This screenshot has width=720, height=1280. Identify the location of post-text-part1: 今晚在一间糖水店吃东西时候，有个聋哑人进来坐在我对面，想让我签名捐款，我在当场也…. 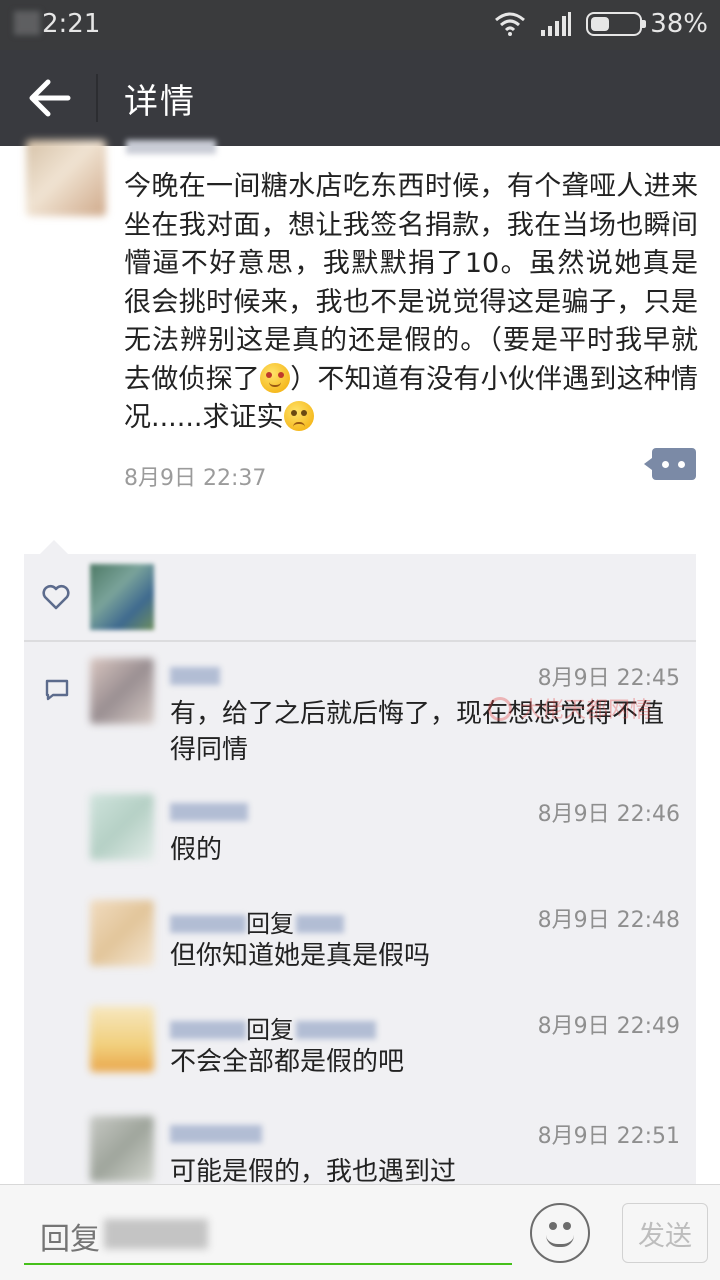
(411, 283).